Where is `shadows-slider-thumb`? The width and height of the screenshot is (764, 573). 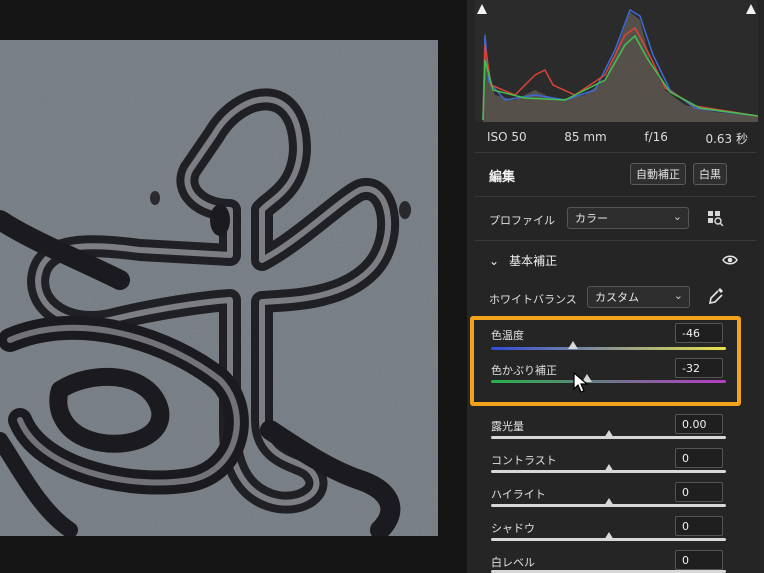 shadows-slider-thumb is located at coordinates (608, 536).